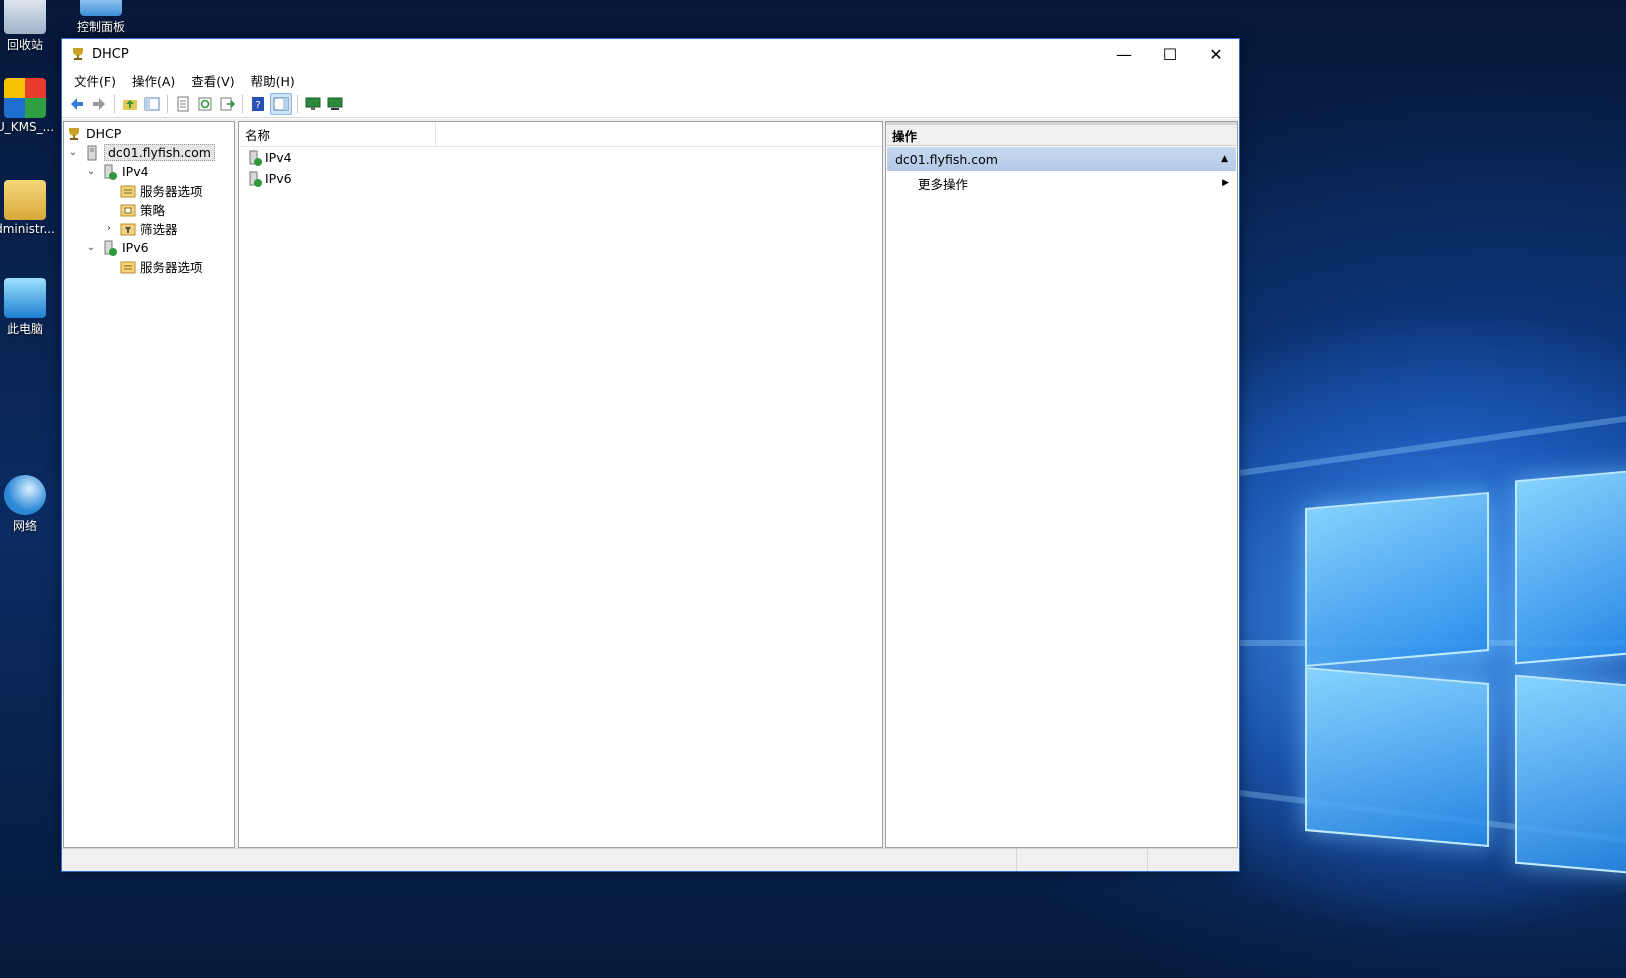 The height and width of the screenshot is (978, 1626). What do you see at coordinates (24, 329) in the screenshot?
I see `desktop-icon-label: 此电脑` at bounding box center [24, 329].